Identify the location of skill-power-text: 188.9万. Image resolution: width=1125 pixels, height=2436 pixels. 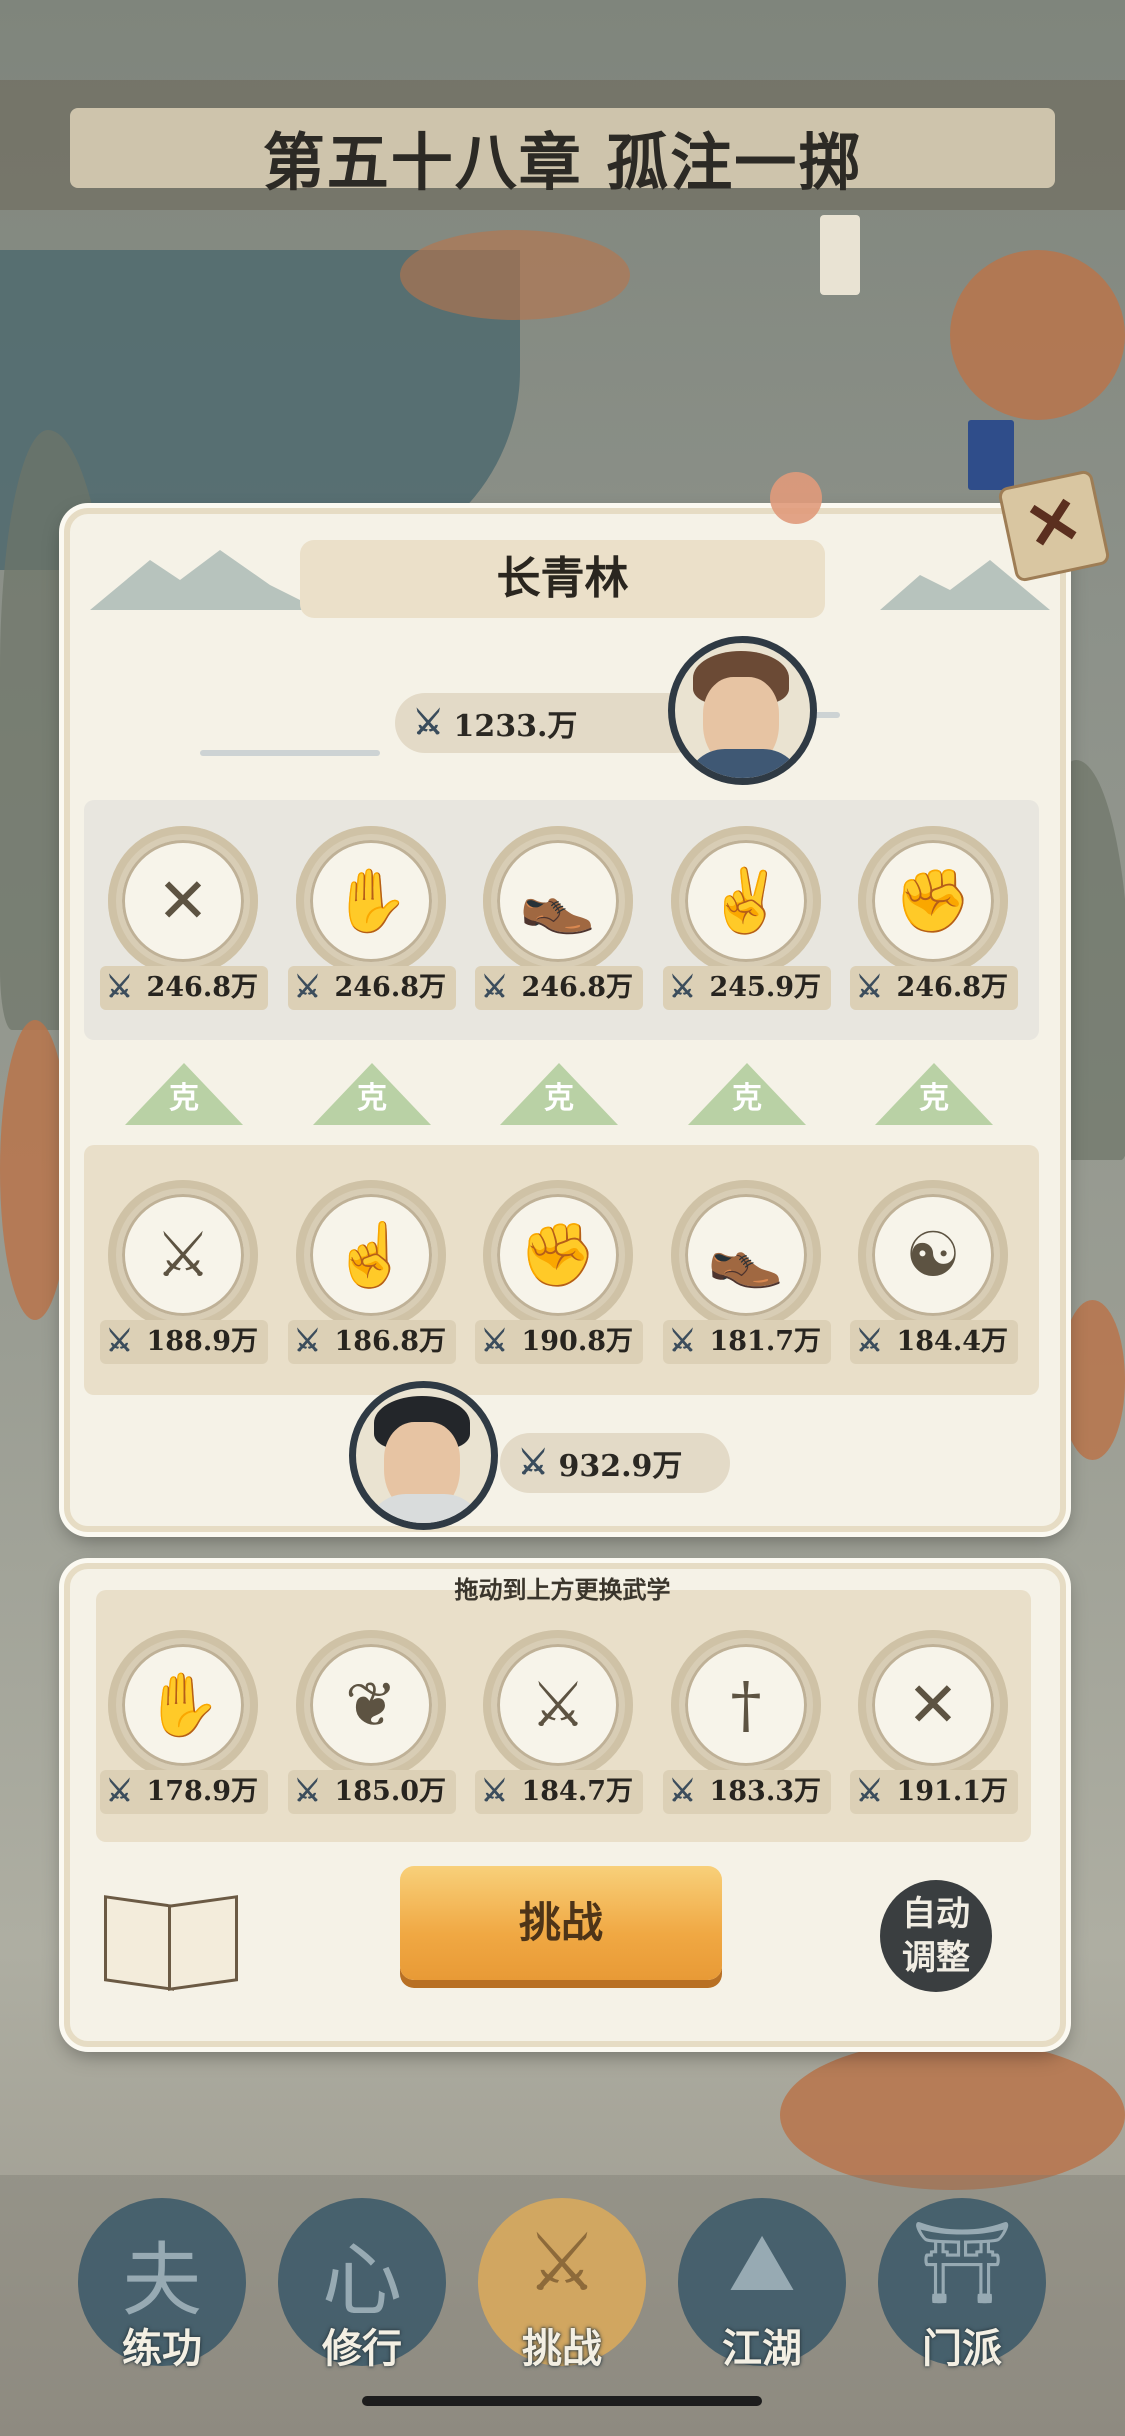
(202, 1341).